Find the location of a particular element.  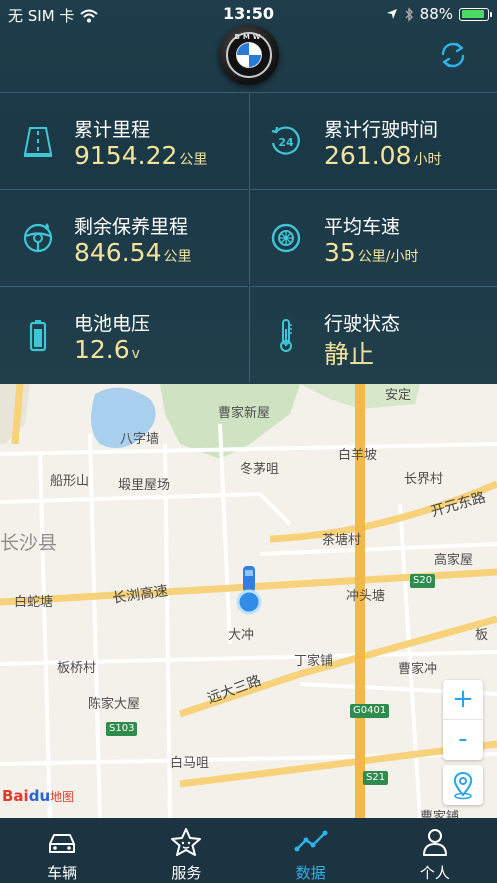

stat-value: 35 is located at coordinates (340, 252).